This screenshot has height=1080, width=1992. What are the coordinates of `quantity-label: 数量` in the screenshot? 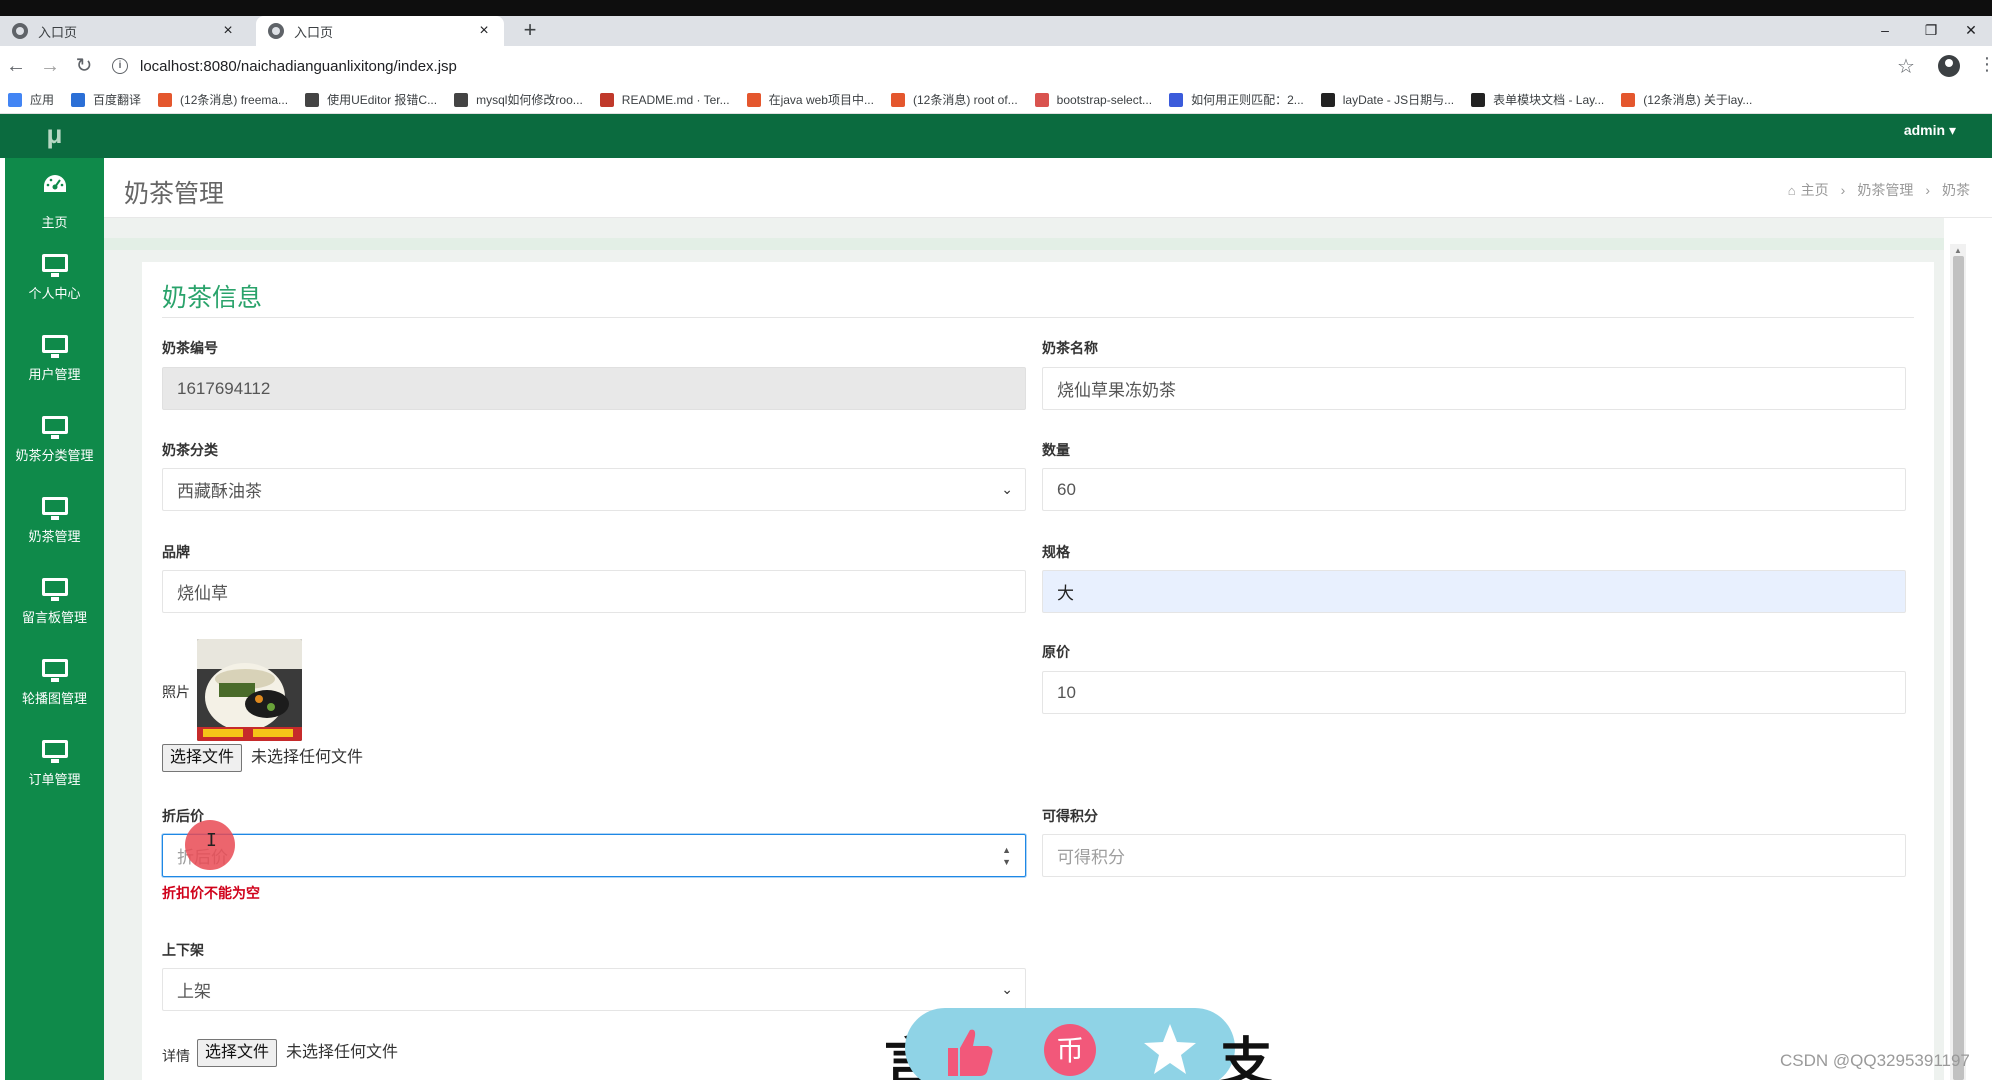 It's located at (1056, 450).